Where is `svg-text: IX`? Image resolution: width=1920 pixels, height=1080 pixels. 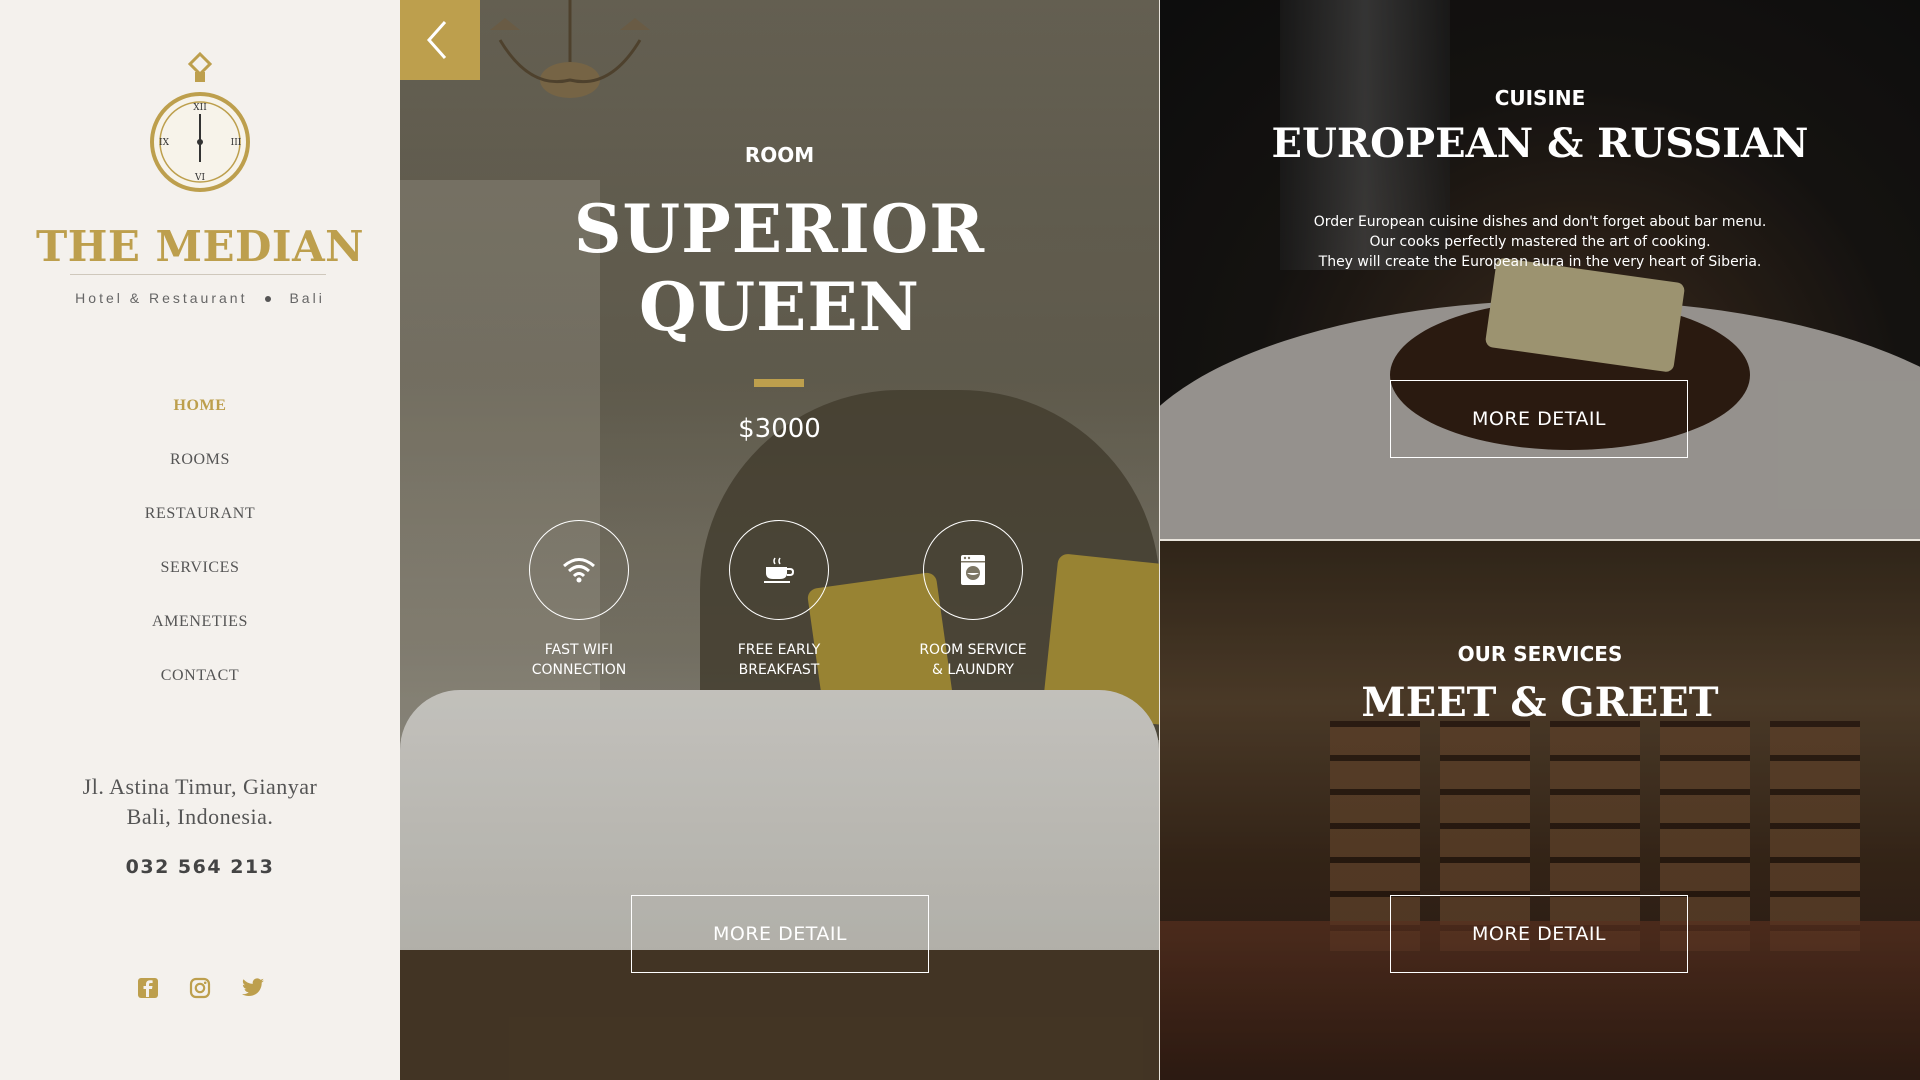 svg-text: IX is located at coordinates (164, 143).